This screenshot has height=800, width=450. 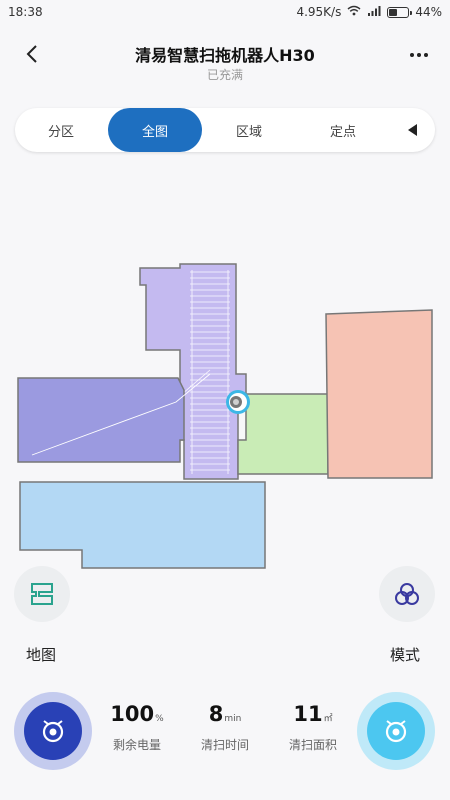 I want to click on mode-label: 模式, so click(x=405, y=655).